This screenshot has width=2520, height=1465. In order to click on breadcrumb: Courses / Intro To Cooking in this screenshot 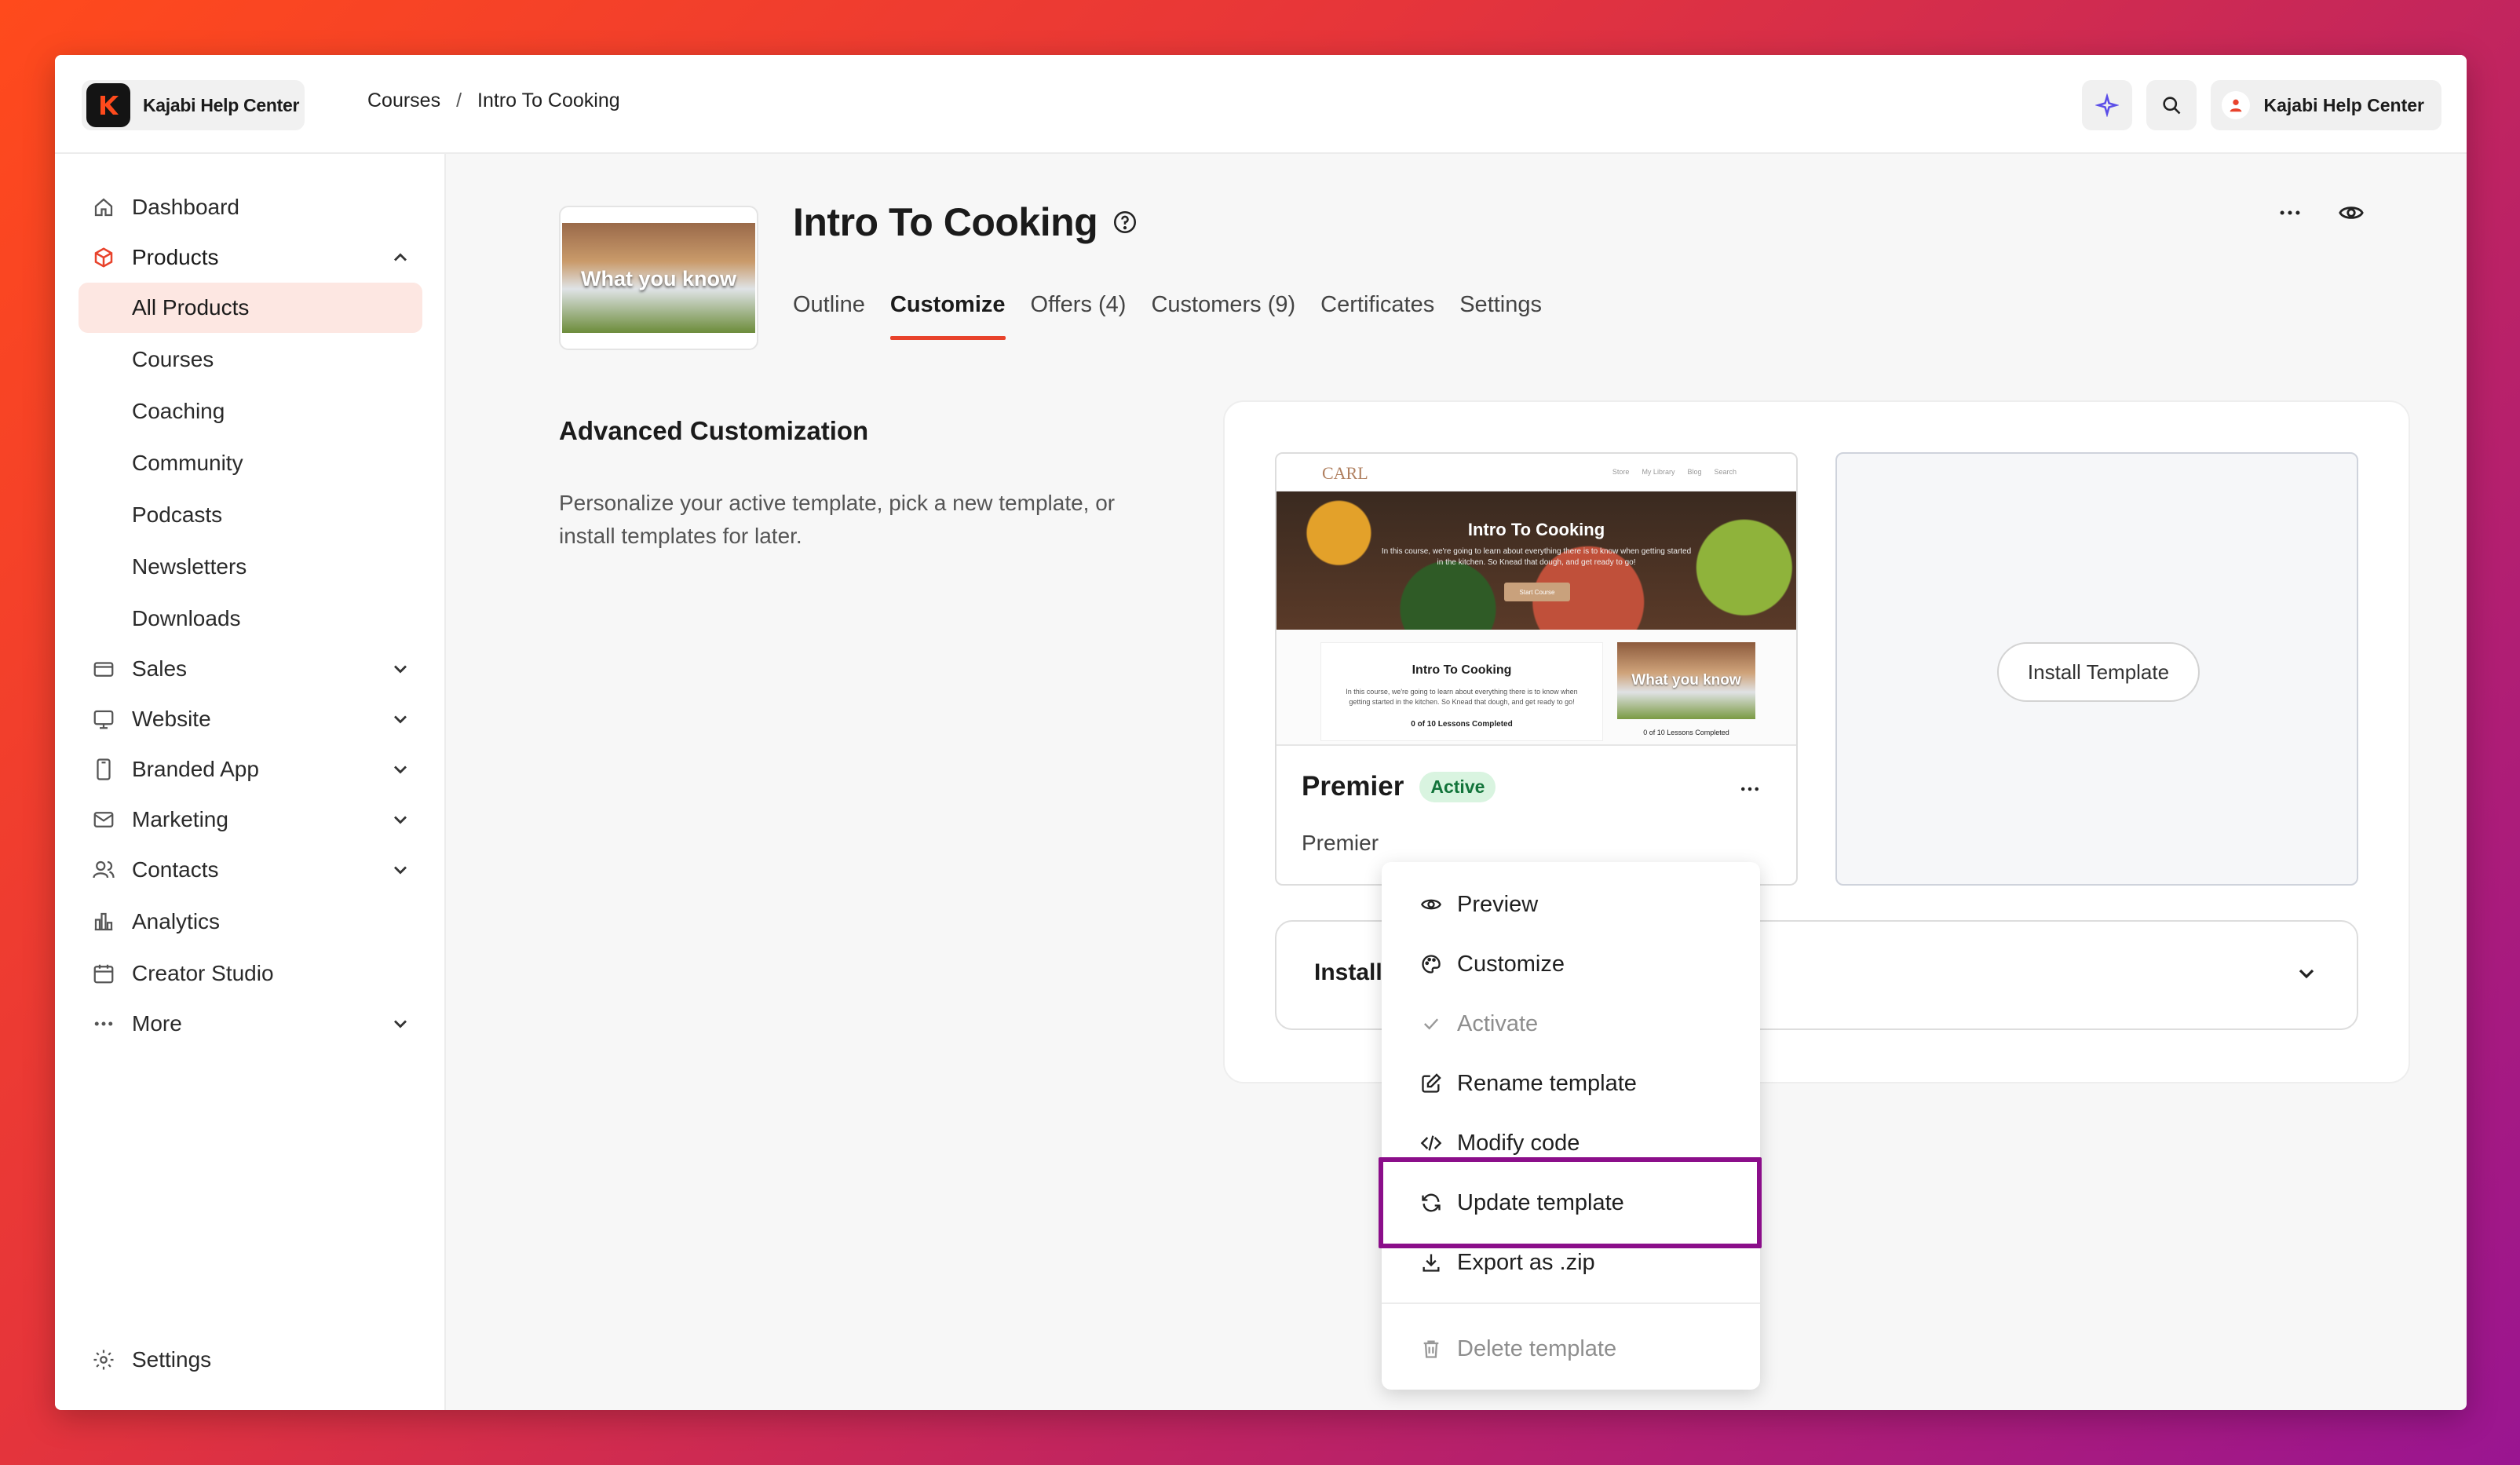, I will do `click(493, 101)`.